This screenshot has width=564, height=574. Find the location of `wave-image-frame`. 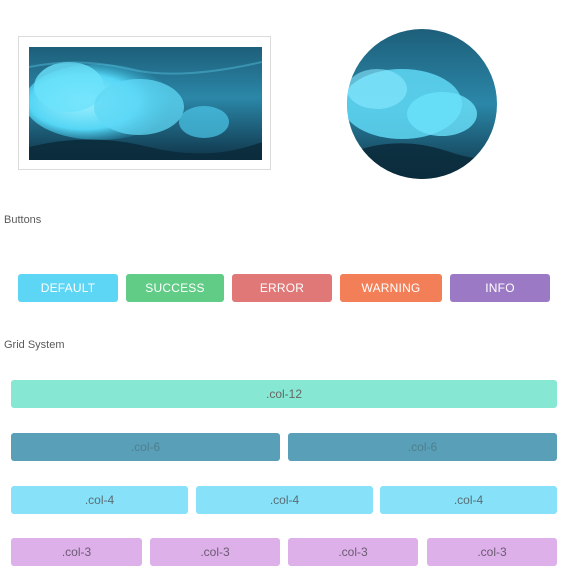

wave-image-frame is located at coordinates (144, 103).